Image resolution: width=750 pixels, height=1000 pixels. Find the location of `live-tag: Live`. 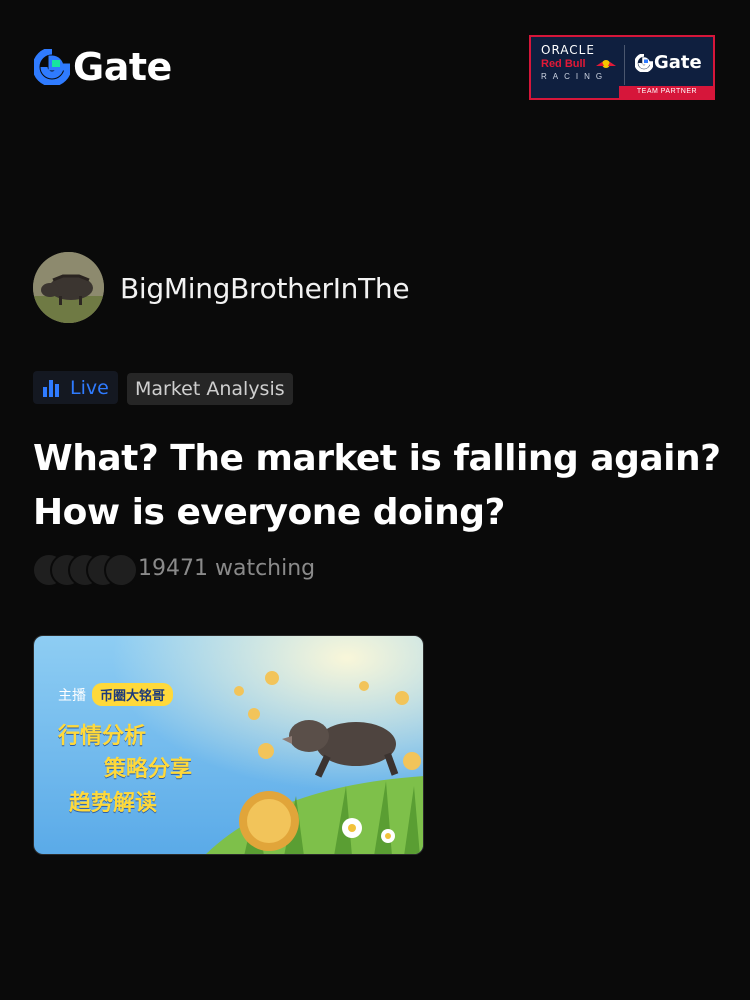

live-tag: Live is located at coordinates (75, 387).